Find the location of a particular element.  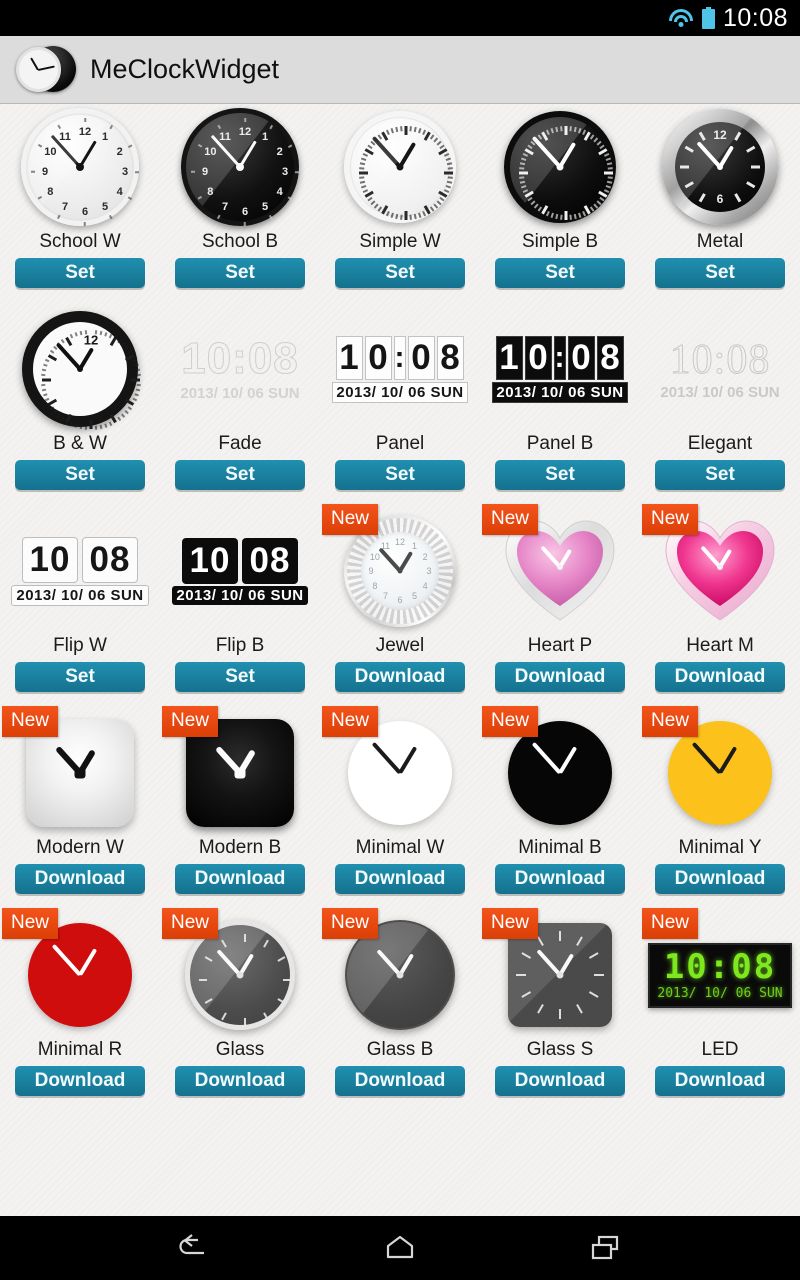

clock-numeral: 12 is located at coordinates (720, 135).